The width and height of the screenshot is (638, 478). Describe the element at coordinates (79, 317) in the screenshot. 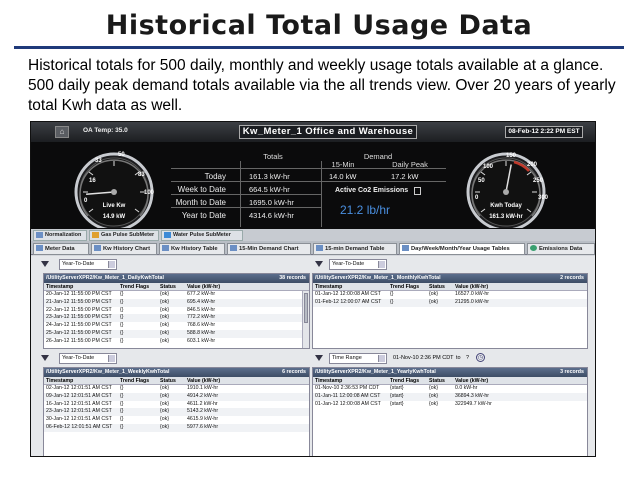

I see `table-cell: 23-Jan-12 11:55:00 PM CST` at that location.